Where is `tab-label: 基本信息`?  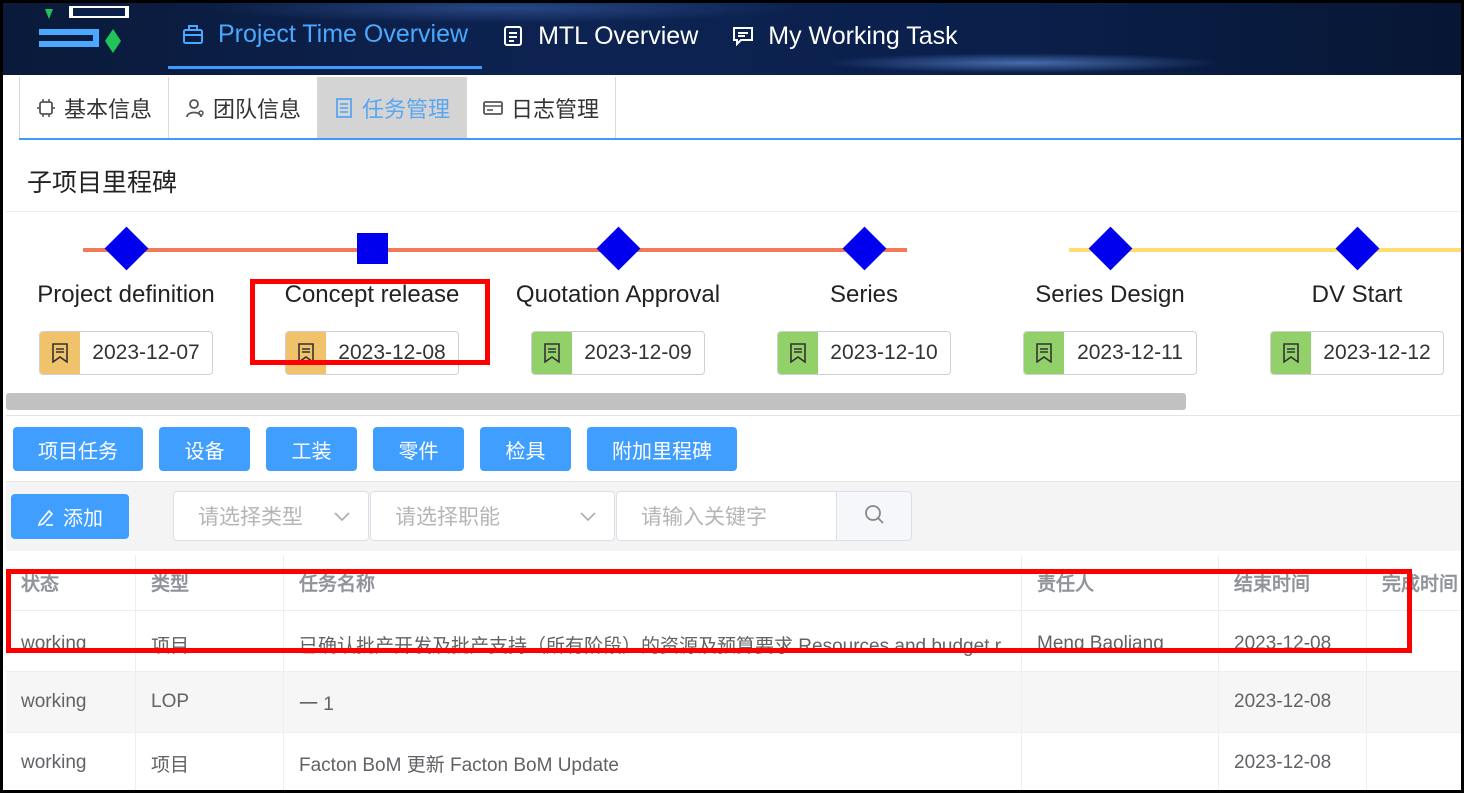 tab-label: 基本信息 is located at coordinates (108, 109).